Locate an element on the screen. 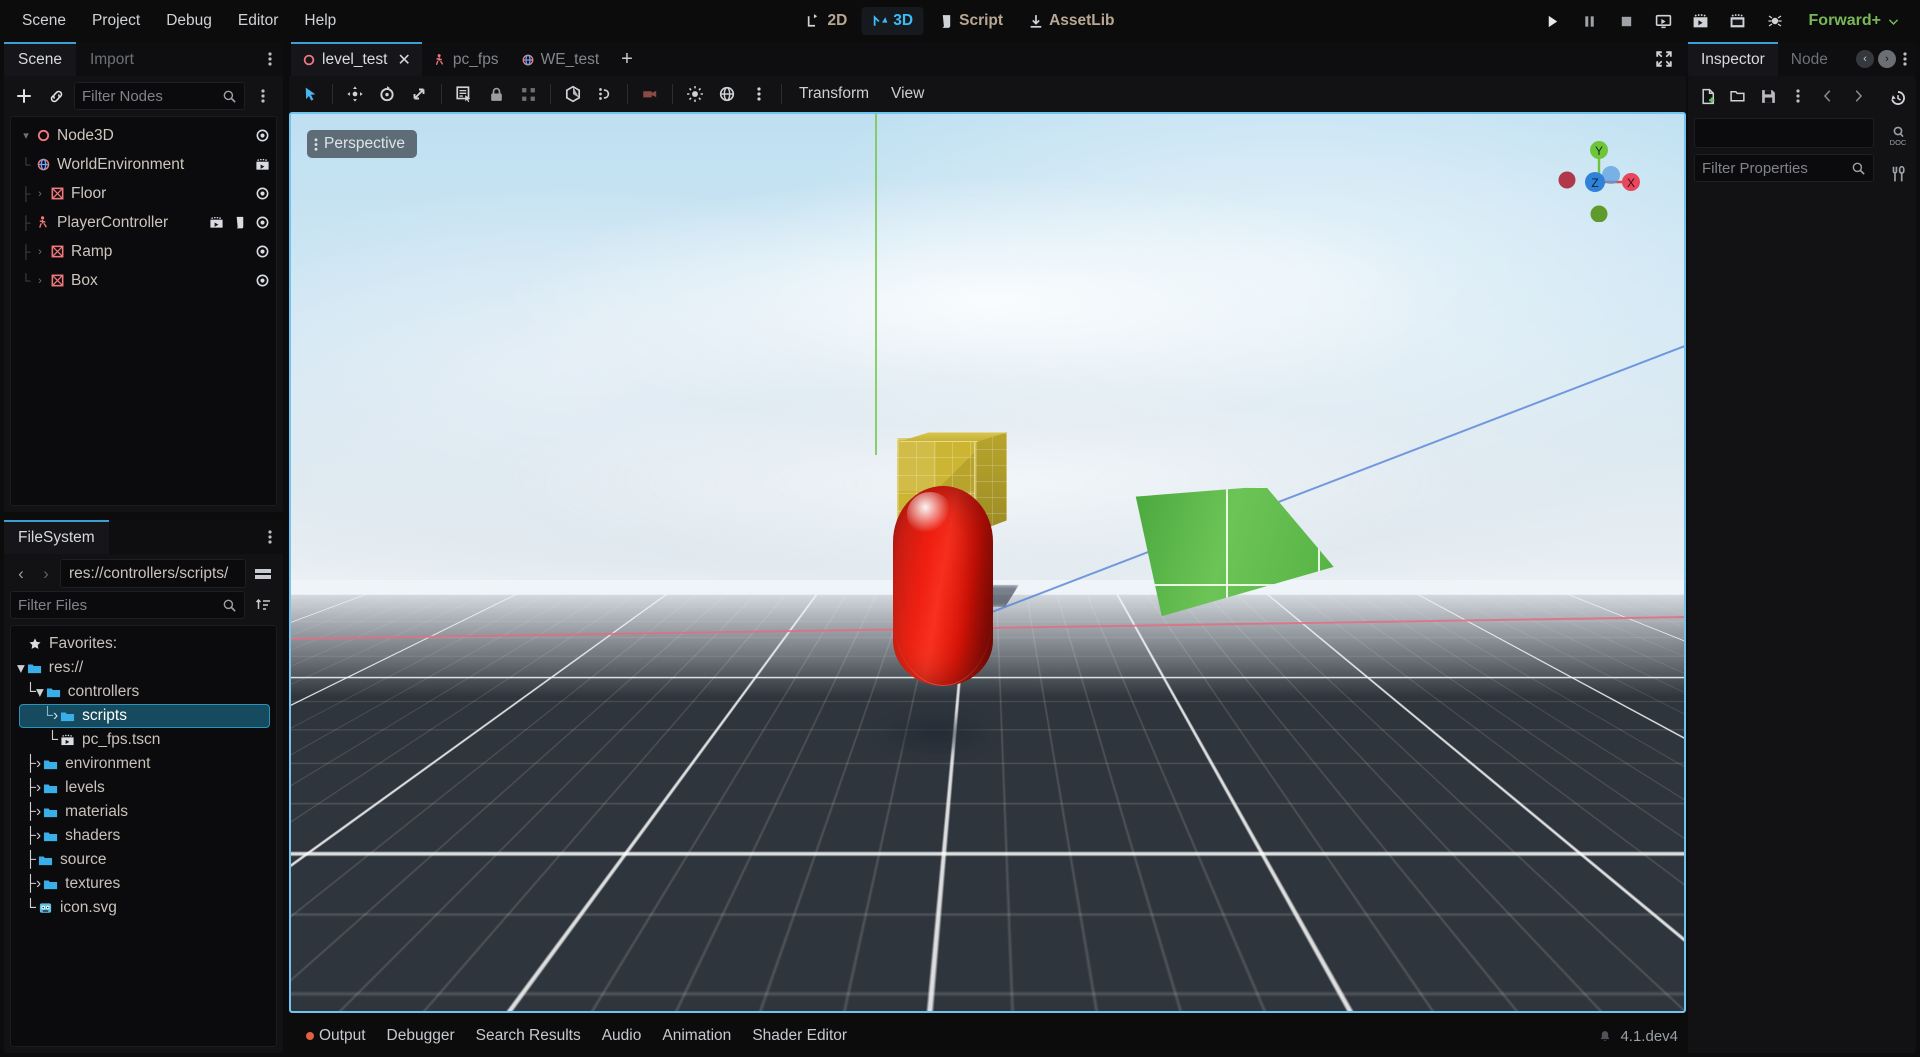 This screenshot has height=1057, width=1920. sort-files-button is located at coordinates (263, 605).